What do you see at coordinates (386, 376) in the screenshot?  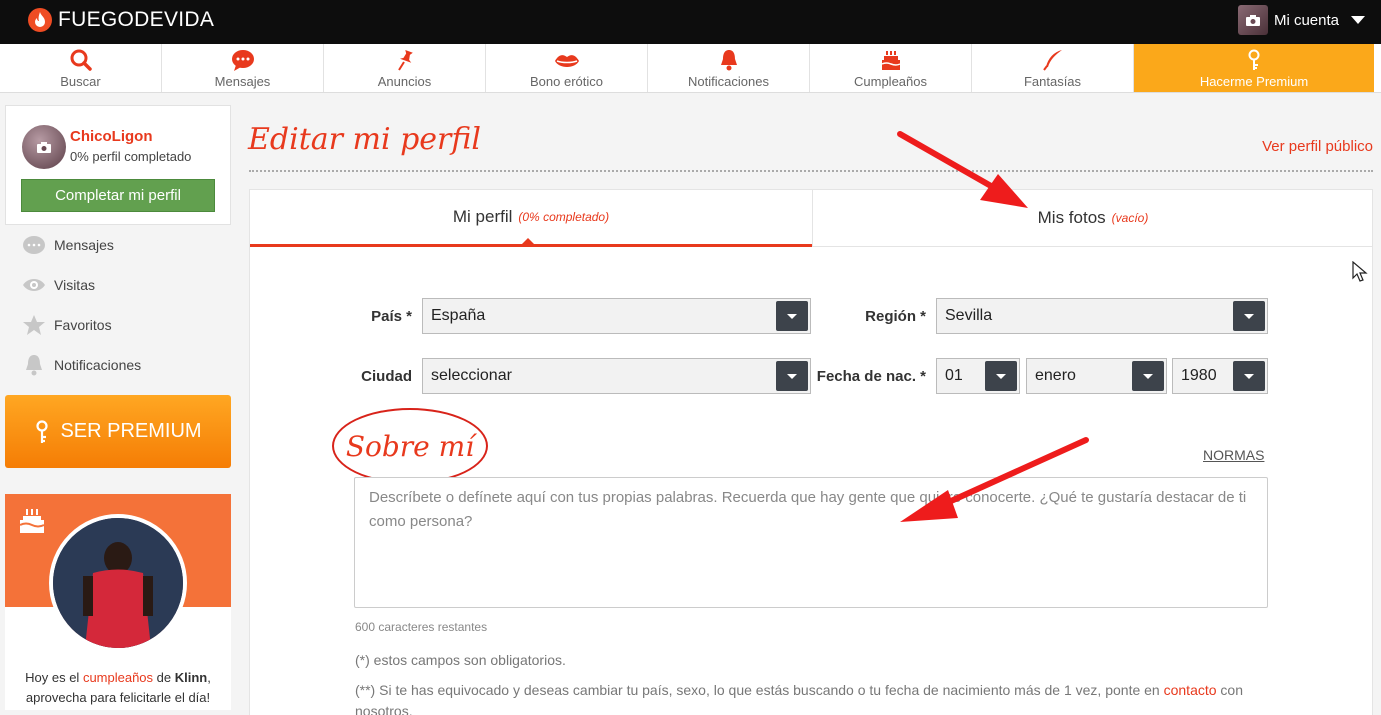 I see `city-label: Ciudad` at bounding box center [386, 376].